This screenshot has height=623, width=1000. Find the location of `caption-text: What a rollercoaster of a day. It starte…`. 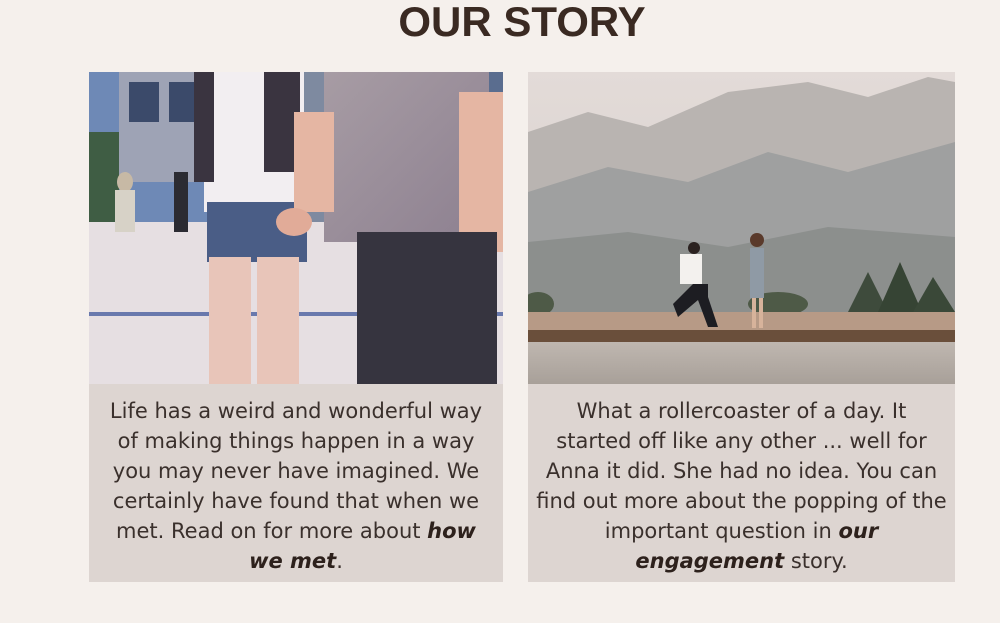

caption-text: What a rollercoaster of a day. It starte… is located at coordinates (741, 471).